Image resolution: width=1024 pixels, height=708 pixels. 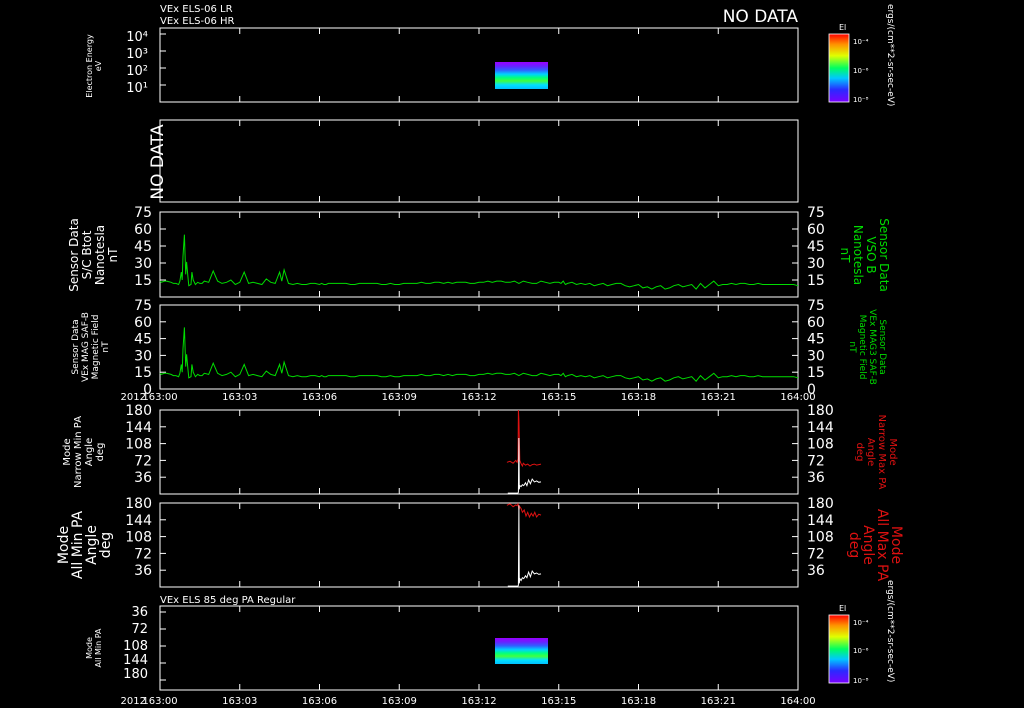 I want to click on time-tick-label-0-1: 163:03, so click(x=239, y=397).